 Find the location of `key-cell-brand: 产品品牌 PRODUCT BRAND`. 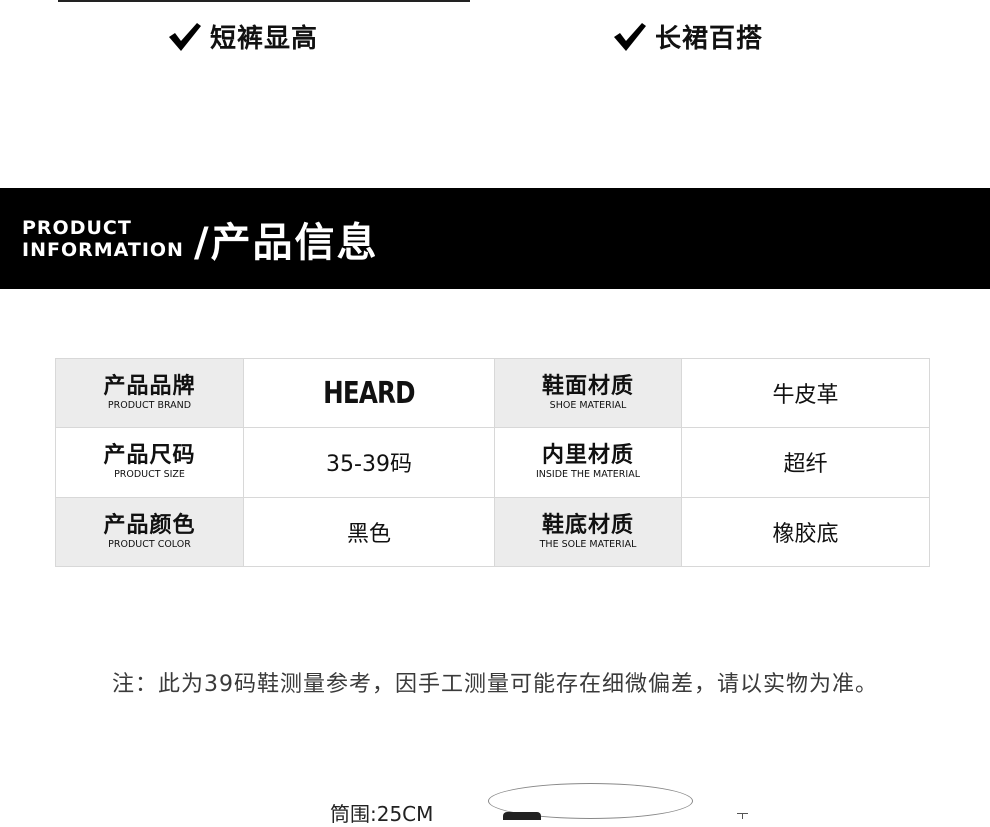

key-cell-brand: 产品品牌 PRODUCT BRAND is located at coordinates (149, 393).